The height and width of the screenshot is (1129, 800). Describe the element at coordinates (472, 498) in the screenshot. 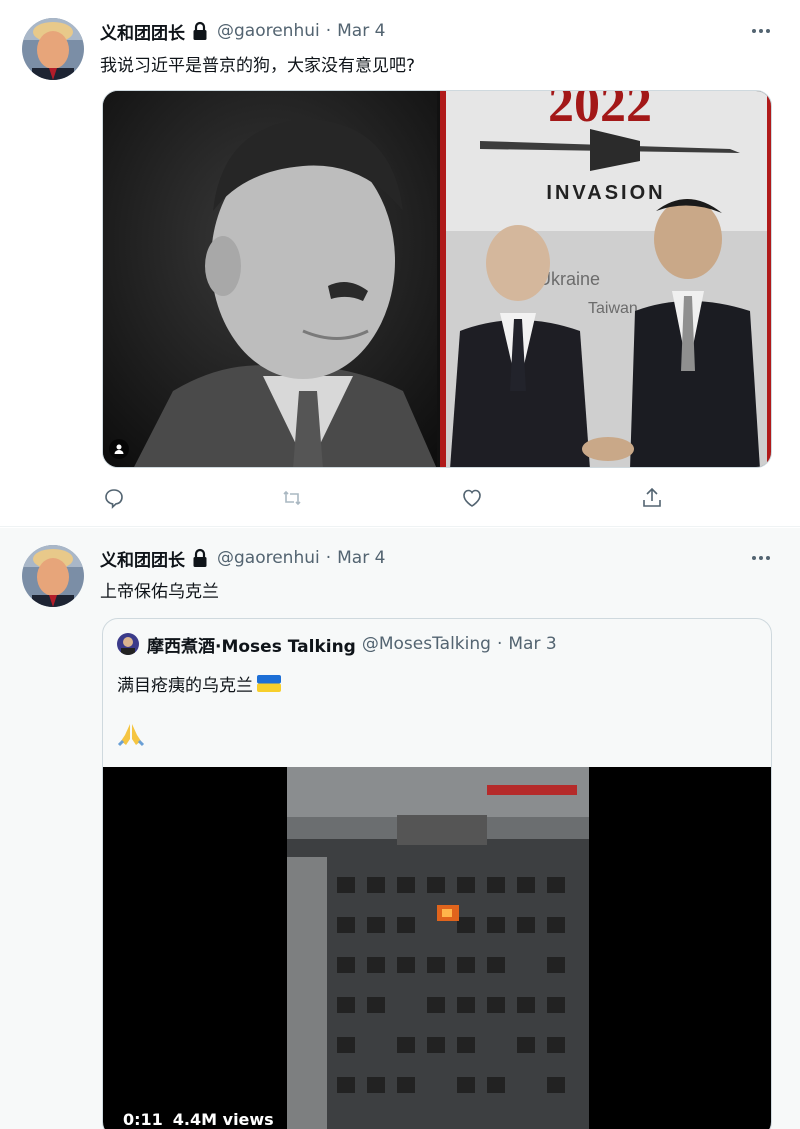

I see `like-icon` at that location.